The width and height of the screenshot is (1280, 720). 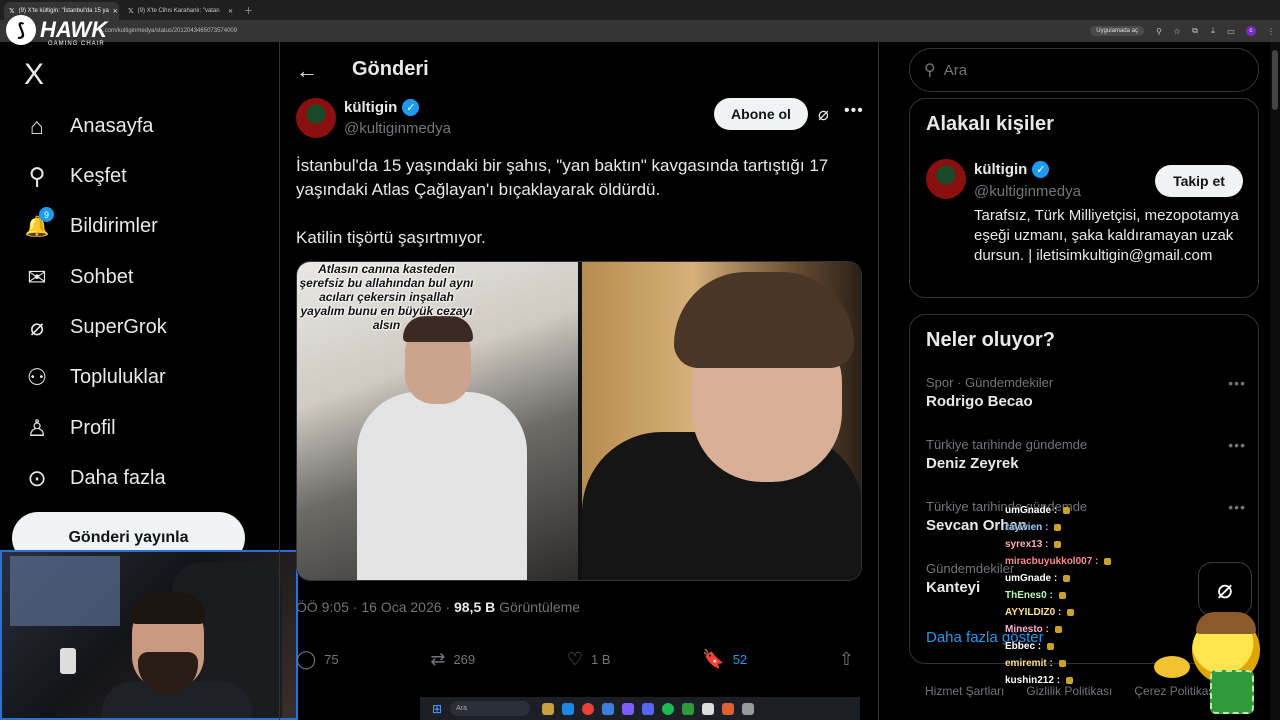 What do you see at coordinates (397, 128) in the screenshot?
I see `author-handle: @kultiginmedya` at bounding box center [397, 128].